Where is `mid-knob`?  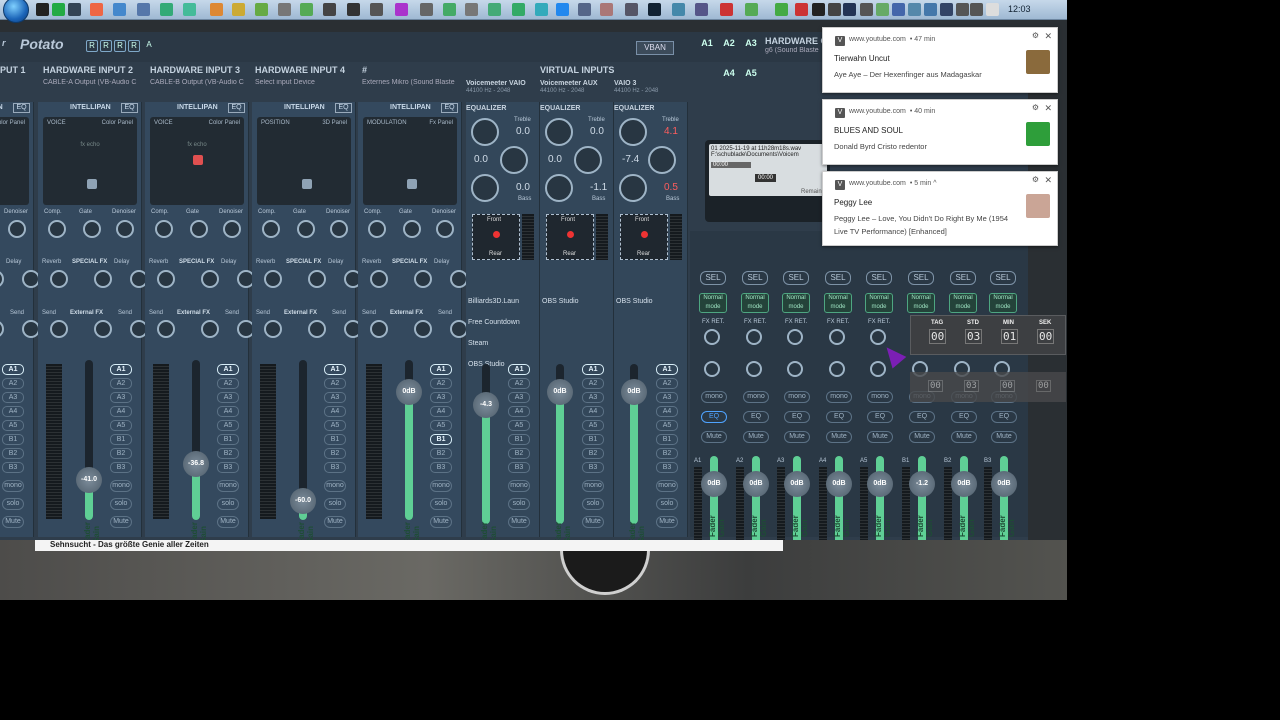 mid-knob is located at coordinates (662, 160).